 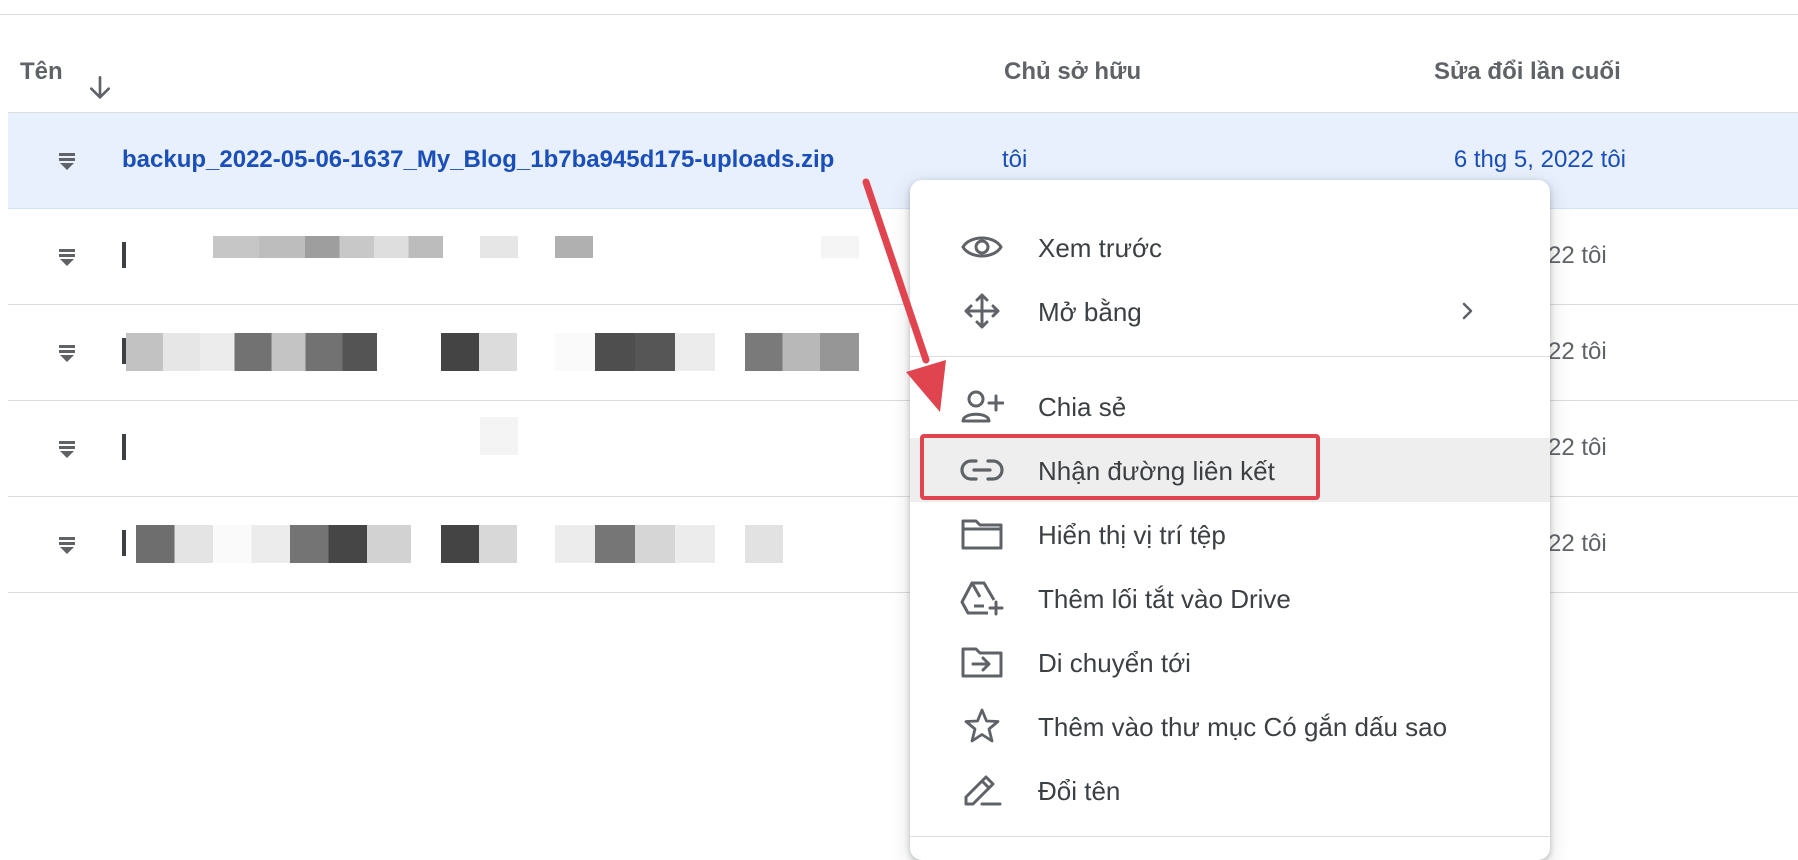 What do you see at coordinates (982, 598) in the screenshot?
I see `drive-shortcut-icon` at bounding box center [982, 598].